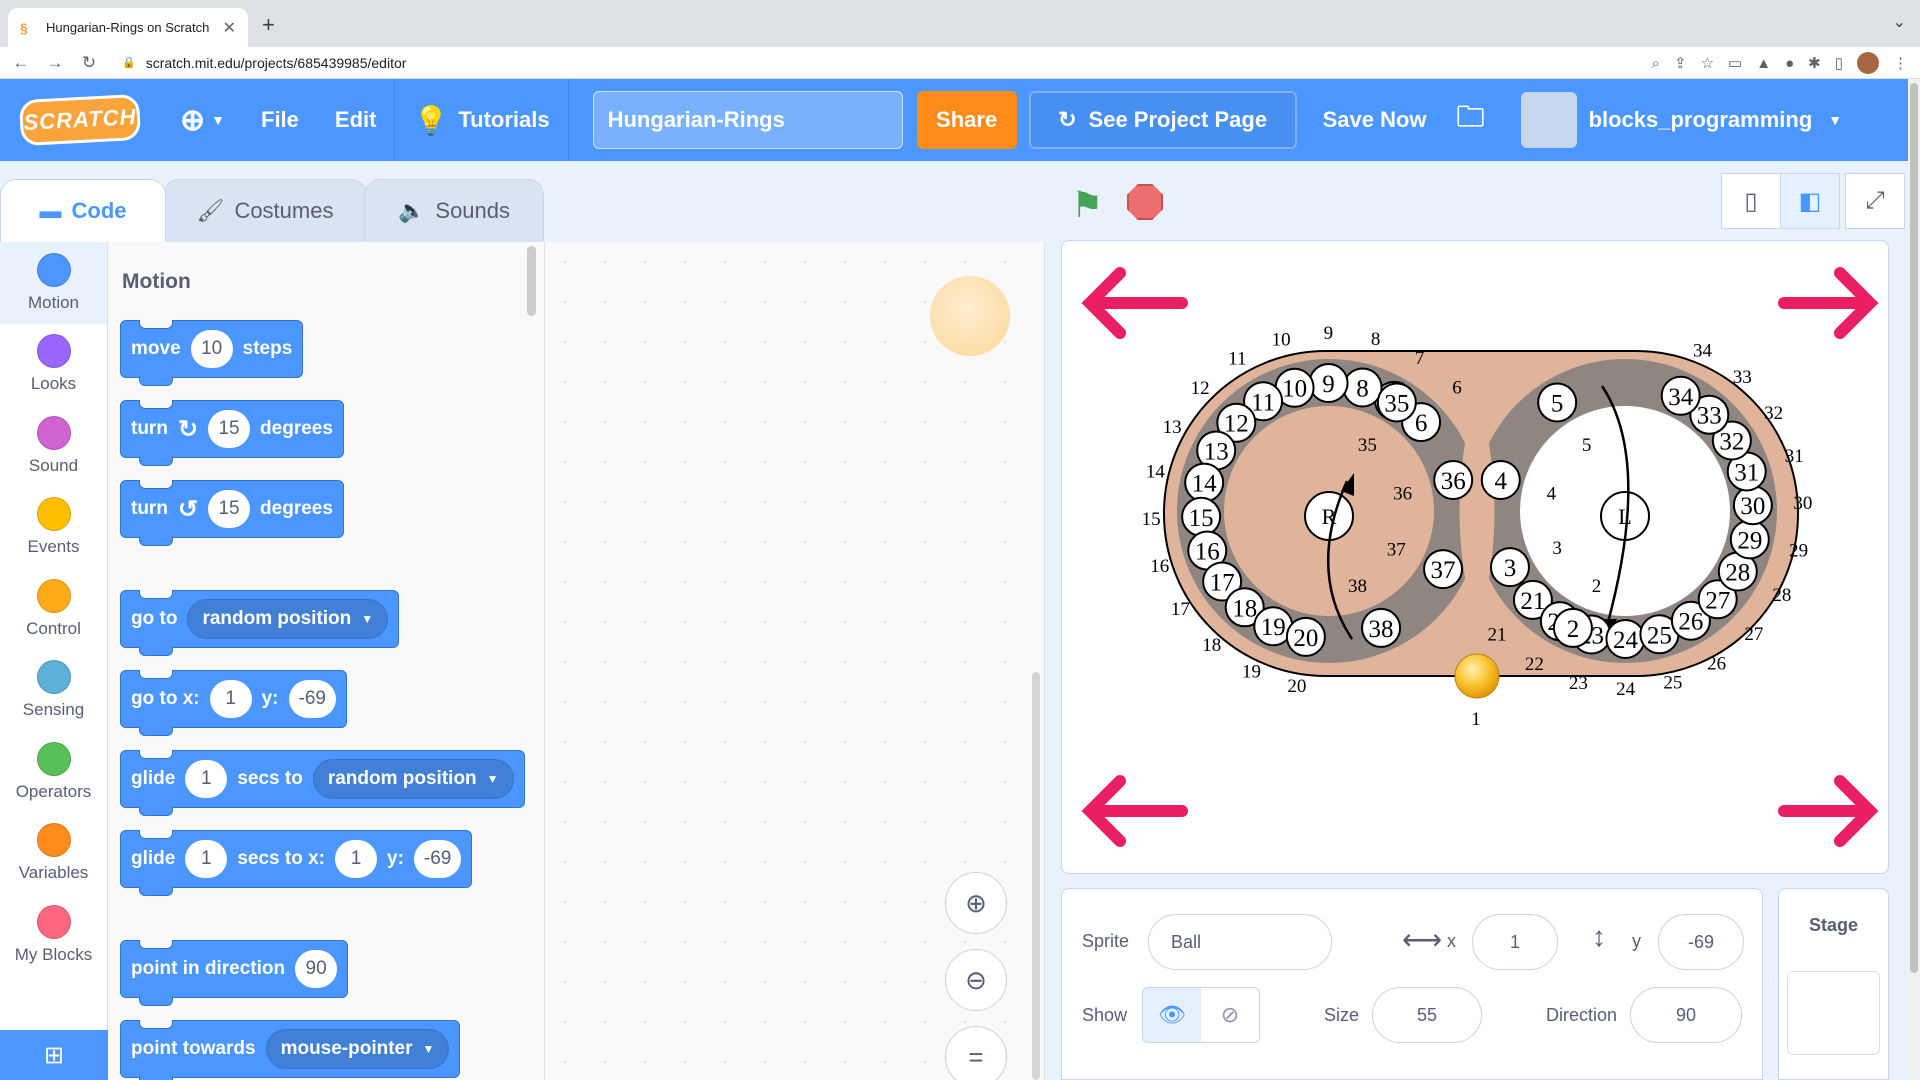  Describe the element at coordinates (211, 349) in the screenshot. I see `steps-input: 10` at that location.